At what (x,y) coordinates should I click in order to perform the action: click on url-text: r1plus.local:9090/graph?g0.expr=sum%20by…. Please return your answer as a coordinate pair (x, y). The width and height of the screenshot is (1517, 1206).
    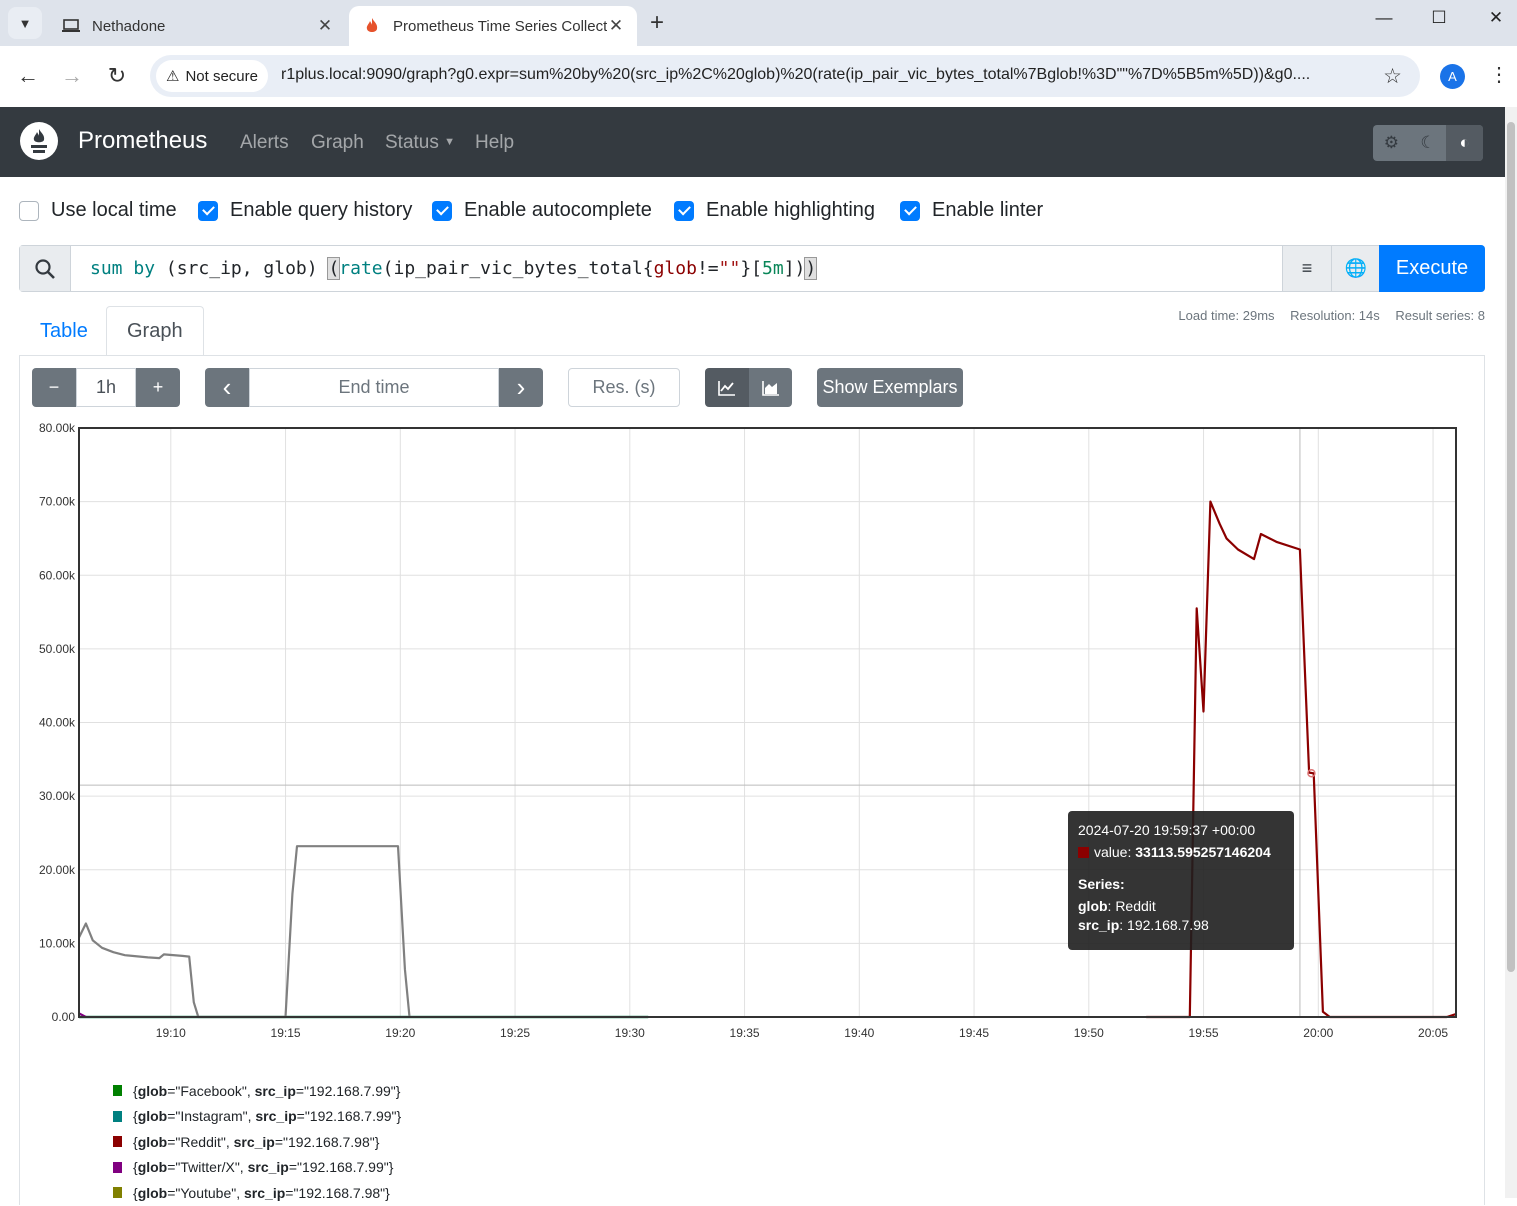
    Looking at the image, I should click on (827, 75).